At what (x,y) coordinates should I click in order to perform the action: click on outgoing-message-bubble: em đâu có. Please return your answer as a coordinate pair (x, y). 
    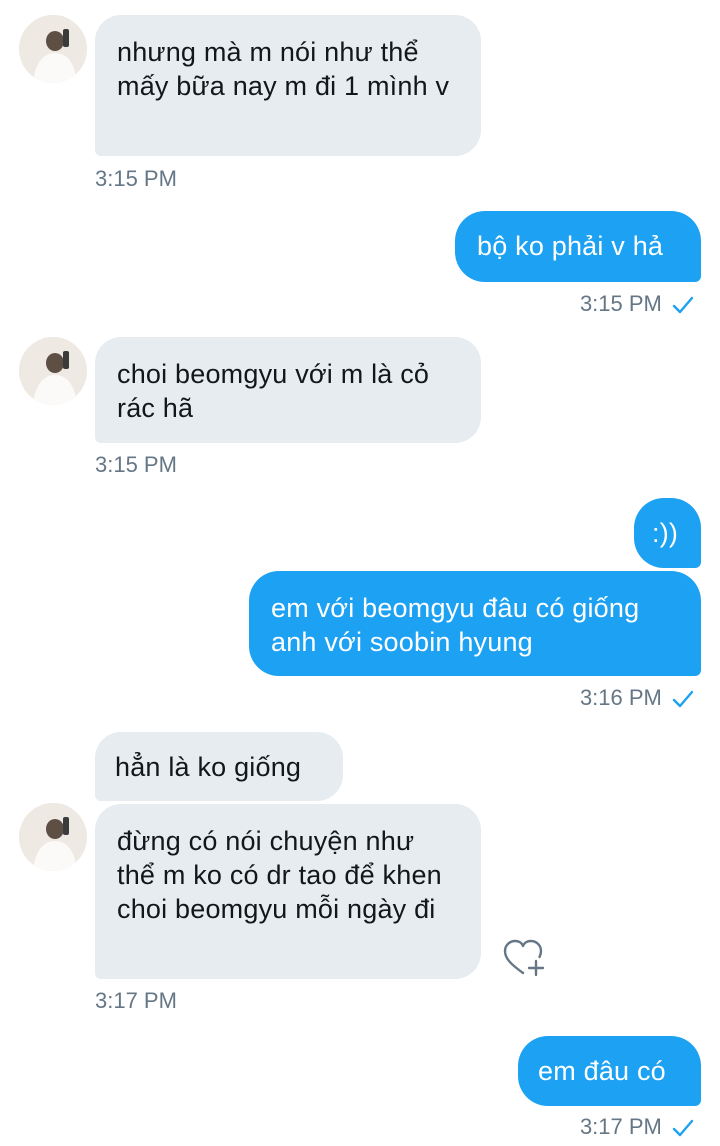
    Looking at the image, I should click on (609, 1071).